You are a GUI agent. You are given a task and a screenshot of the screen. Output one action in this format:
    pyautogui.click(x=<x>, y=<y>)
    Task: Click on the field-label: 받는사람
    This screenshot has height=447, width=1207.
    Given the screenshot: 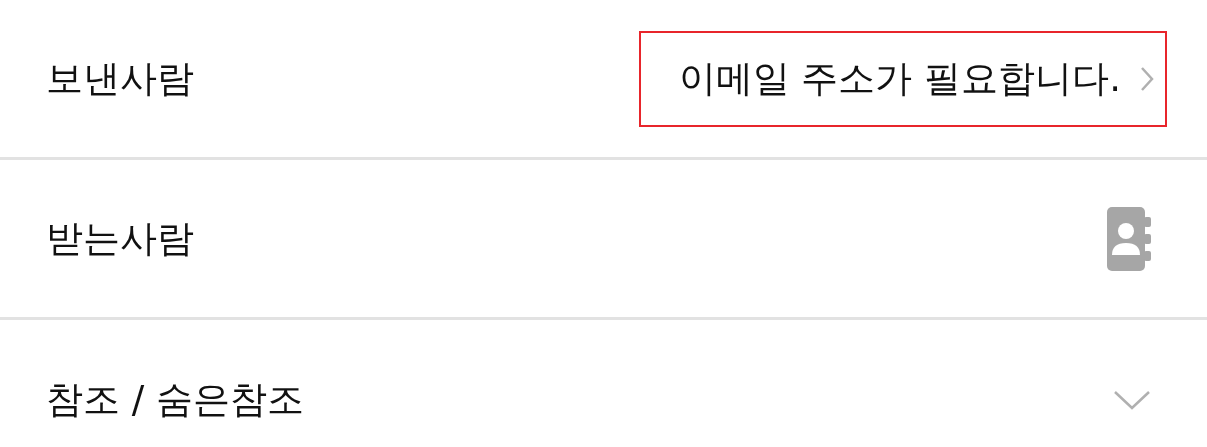 What is the action you would take?
    pyautogui.click(x=120, y=238)
    